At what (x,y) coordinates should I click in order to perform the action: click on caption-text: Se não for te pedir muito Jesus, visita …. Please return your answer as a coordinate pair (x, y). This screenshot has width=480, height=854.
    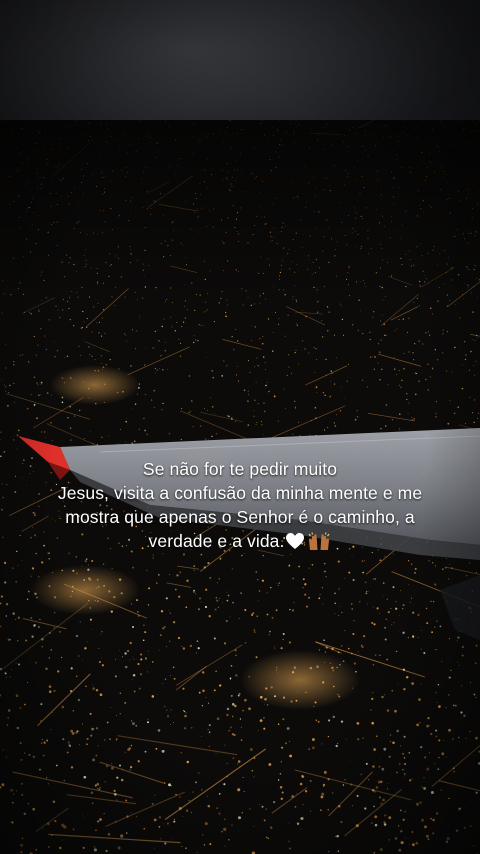
    Looking at the image, I should click on (240, 505).